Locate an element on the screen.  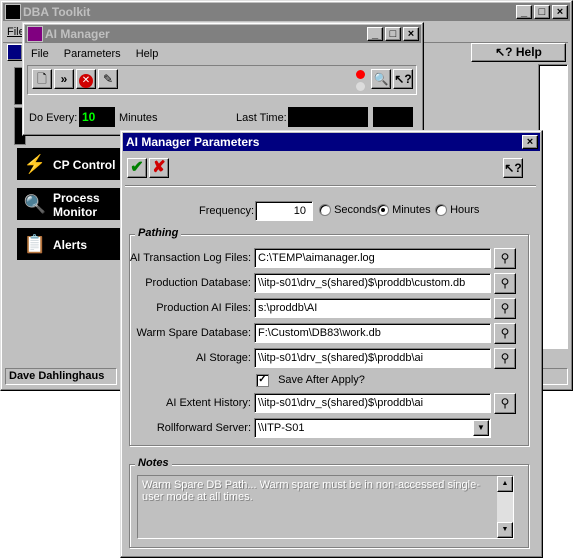
run-icon: » is located at coordinates (64, 79).